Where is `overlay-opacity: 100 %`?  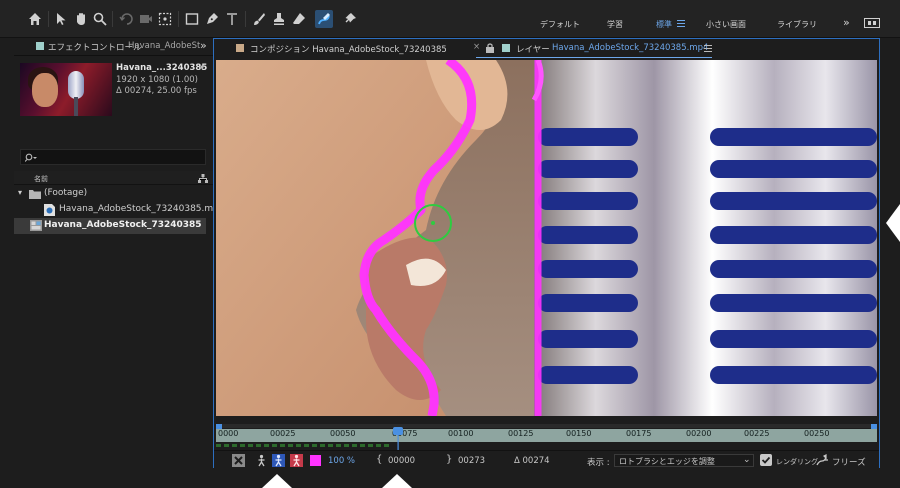
overlay-opacity: 100 % is located at coordinates (341, 461).